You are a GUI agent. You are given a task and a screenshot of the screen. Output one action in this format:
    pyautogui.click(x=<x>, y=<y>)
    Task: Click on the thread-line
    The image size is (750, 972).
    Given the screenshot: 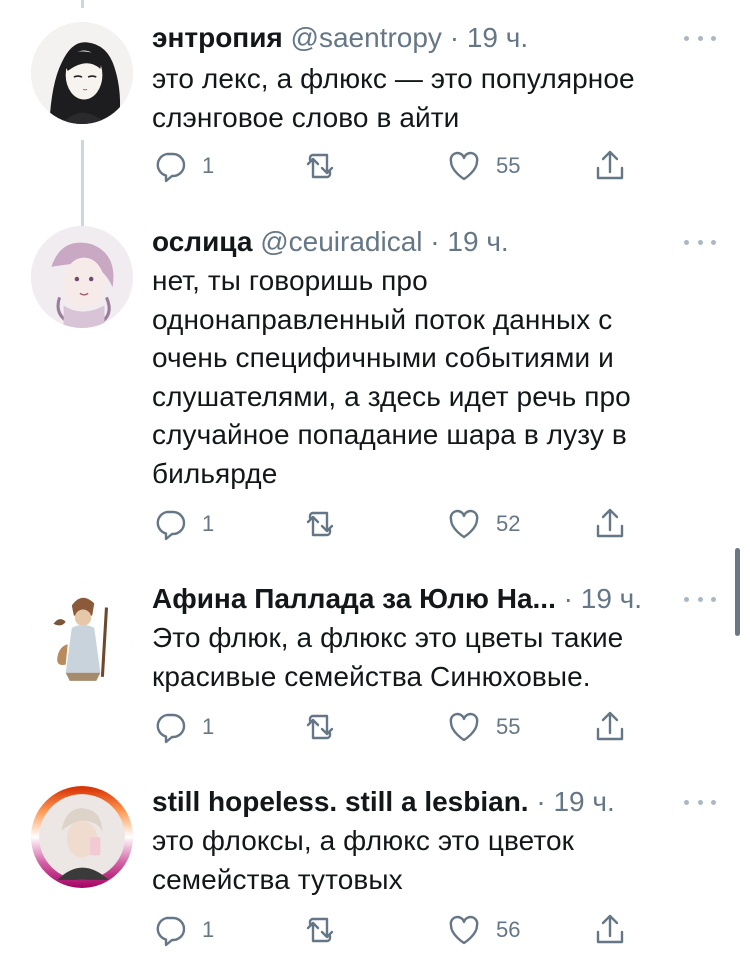 What is the action you would take?
    pyautogui.click(x=82, y=4)
    